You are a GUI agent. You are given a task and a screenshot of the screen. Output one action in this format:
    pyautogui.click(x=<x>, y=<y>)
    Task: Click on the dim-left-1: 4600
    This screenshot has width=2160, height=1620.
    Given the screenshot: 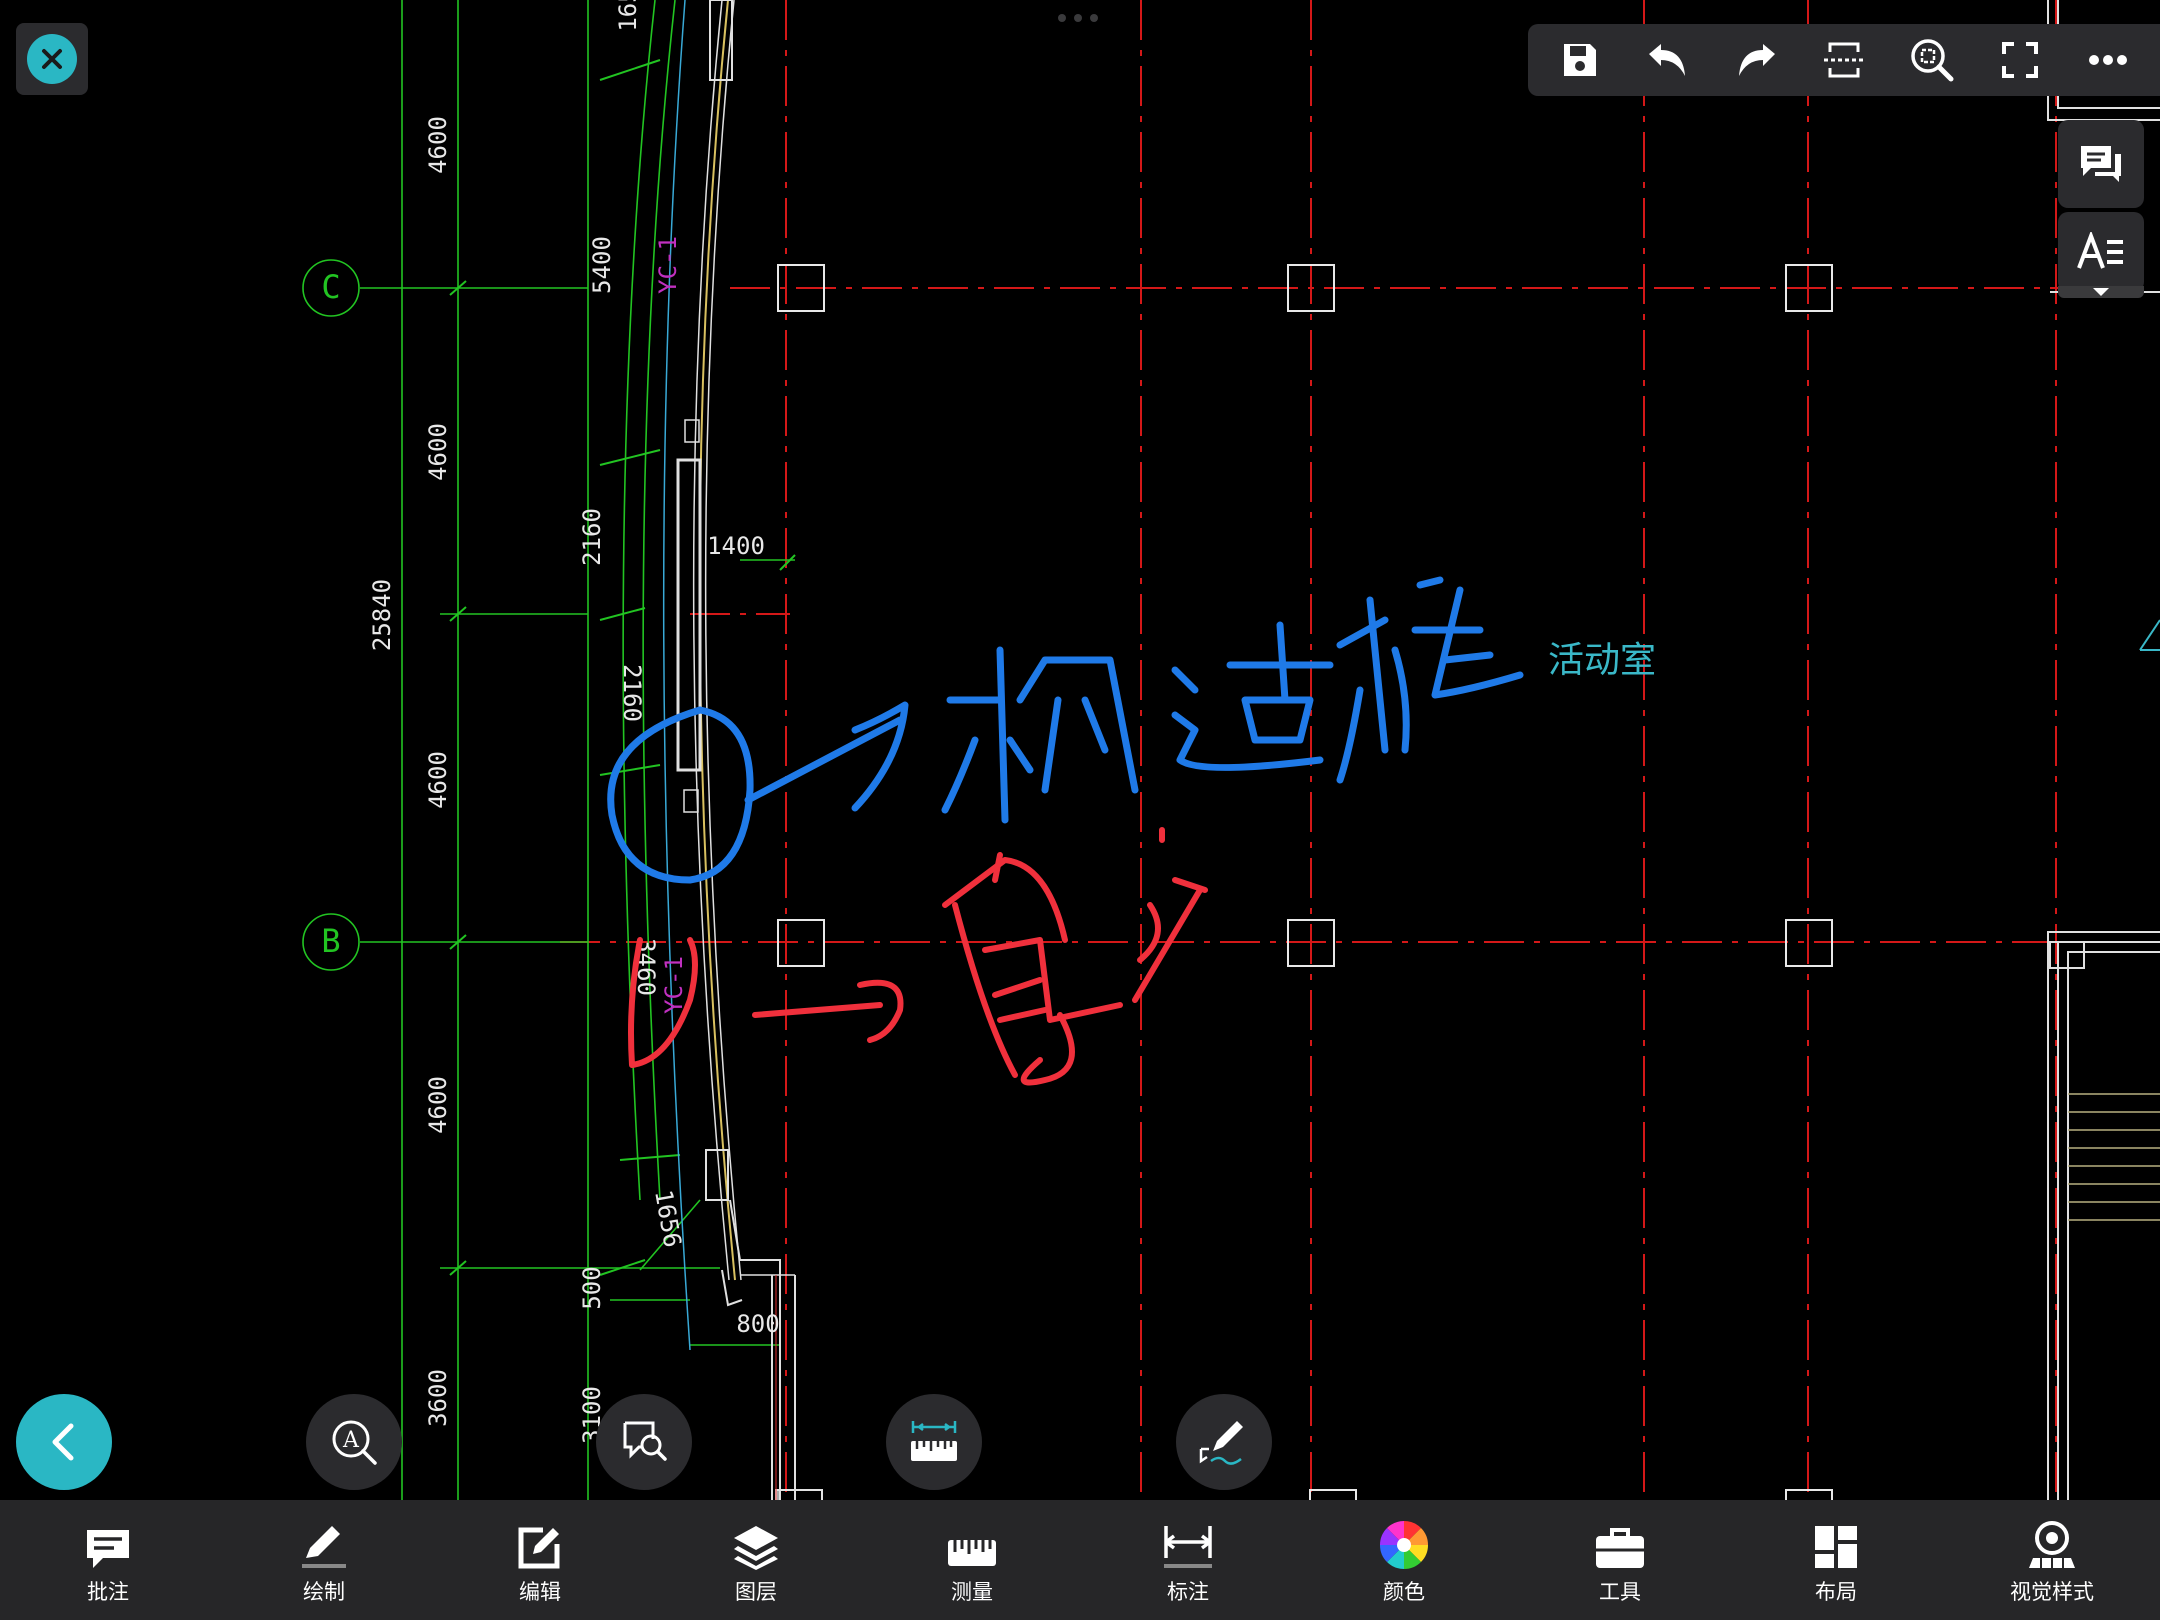 What is the action you would take?
    pyautogui.click(x=438, y=145)
    